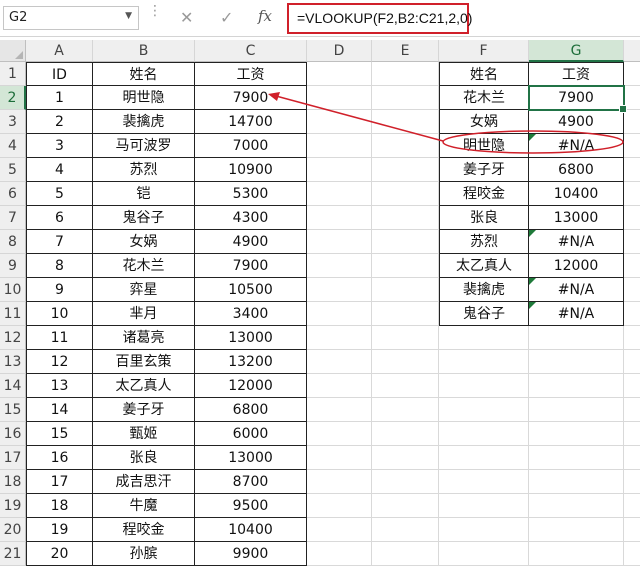 The height and width of the screenshot is (576, 640). I want to click on left-table-cell: 芈月, so click(144, 314).